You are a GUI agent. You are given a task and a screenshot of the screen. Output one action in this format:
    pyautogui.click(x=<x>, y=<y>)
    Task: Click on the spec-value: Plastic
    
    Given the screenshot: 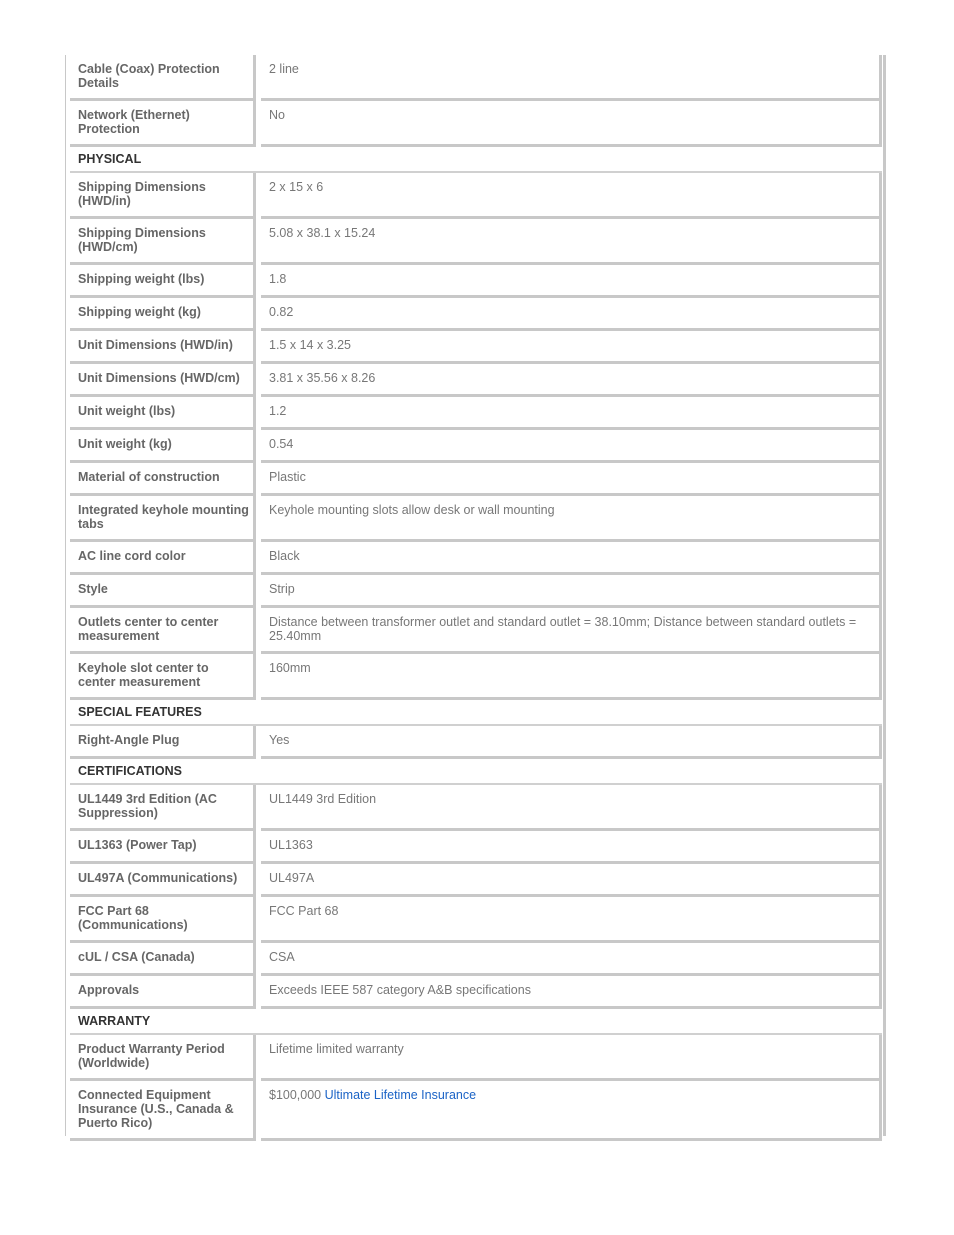 What is the action you would take?
    pyautogui.click(x=571, y=479)
    